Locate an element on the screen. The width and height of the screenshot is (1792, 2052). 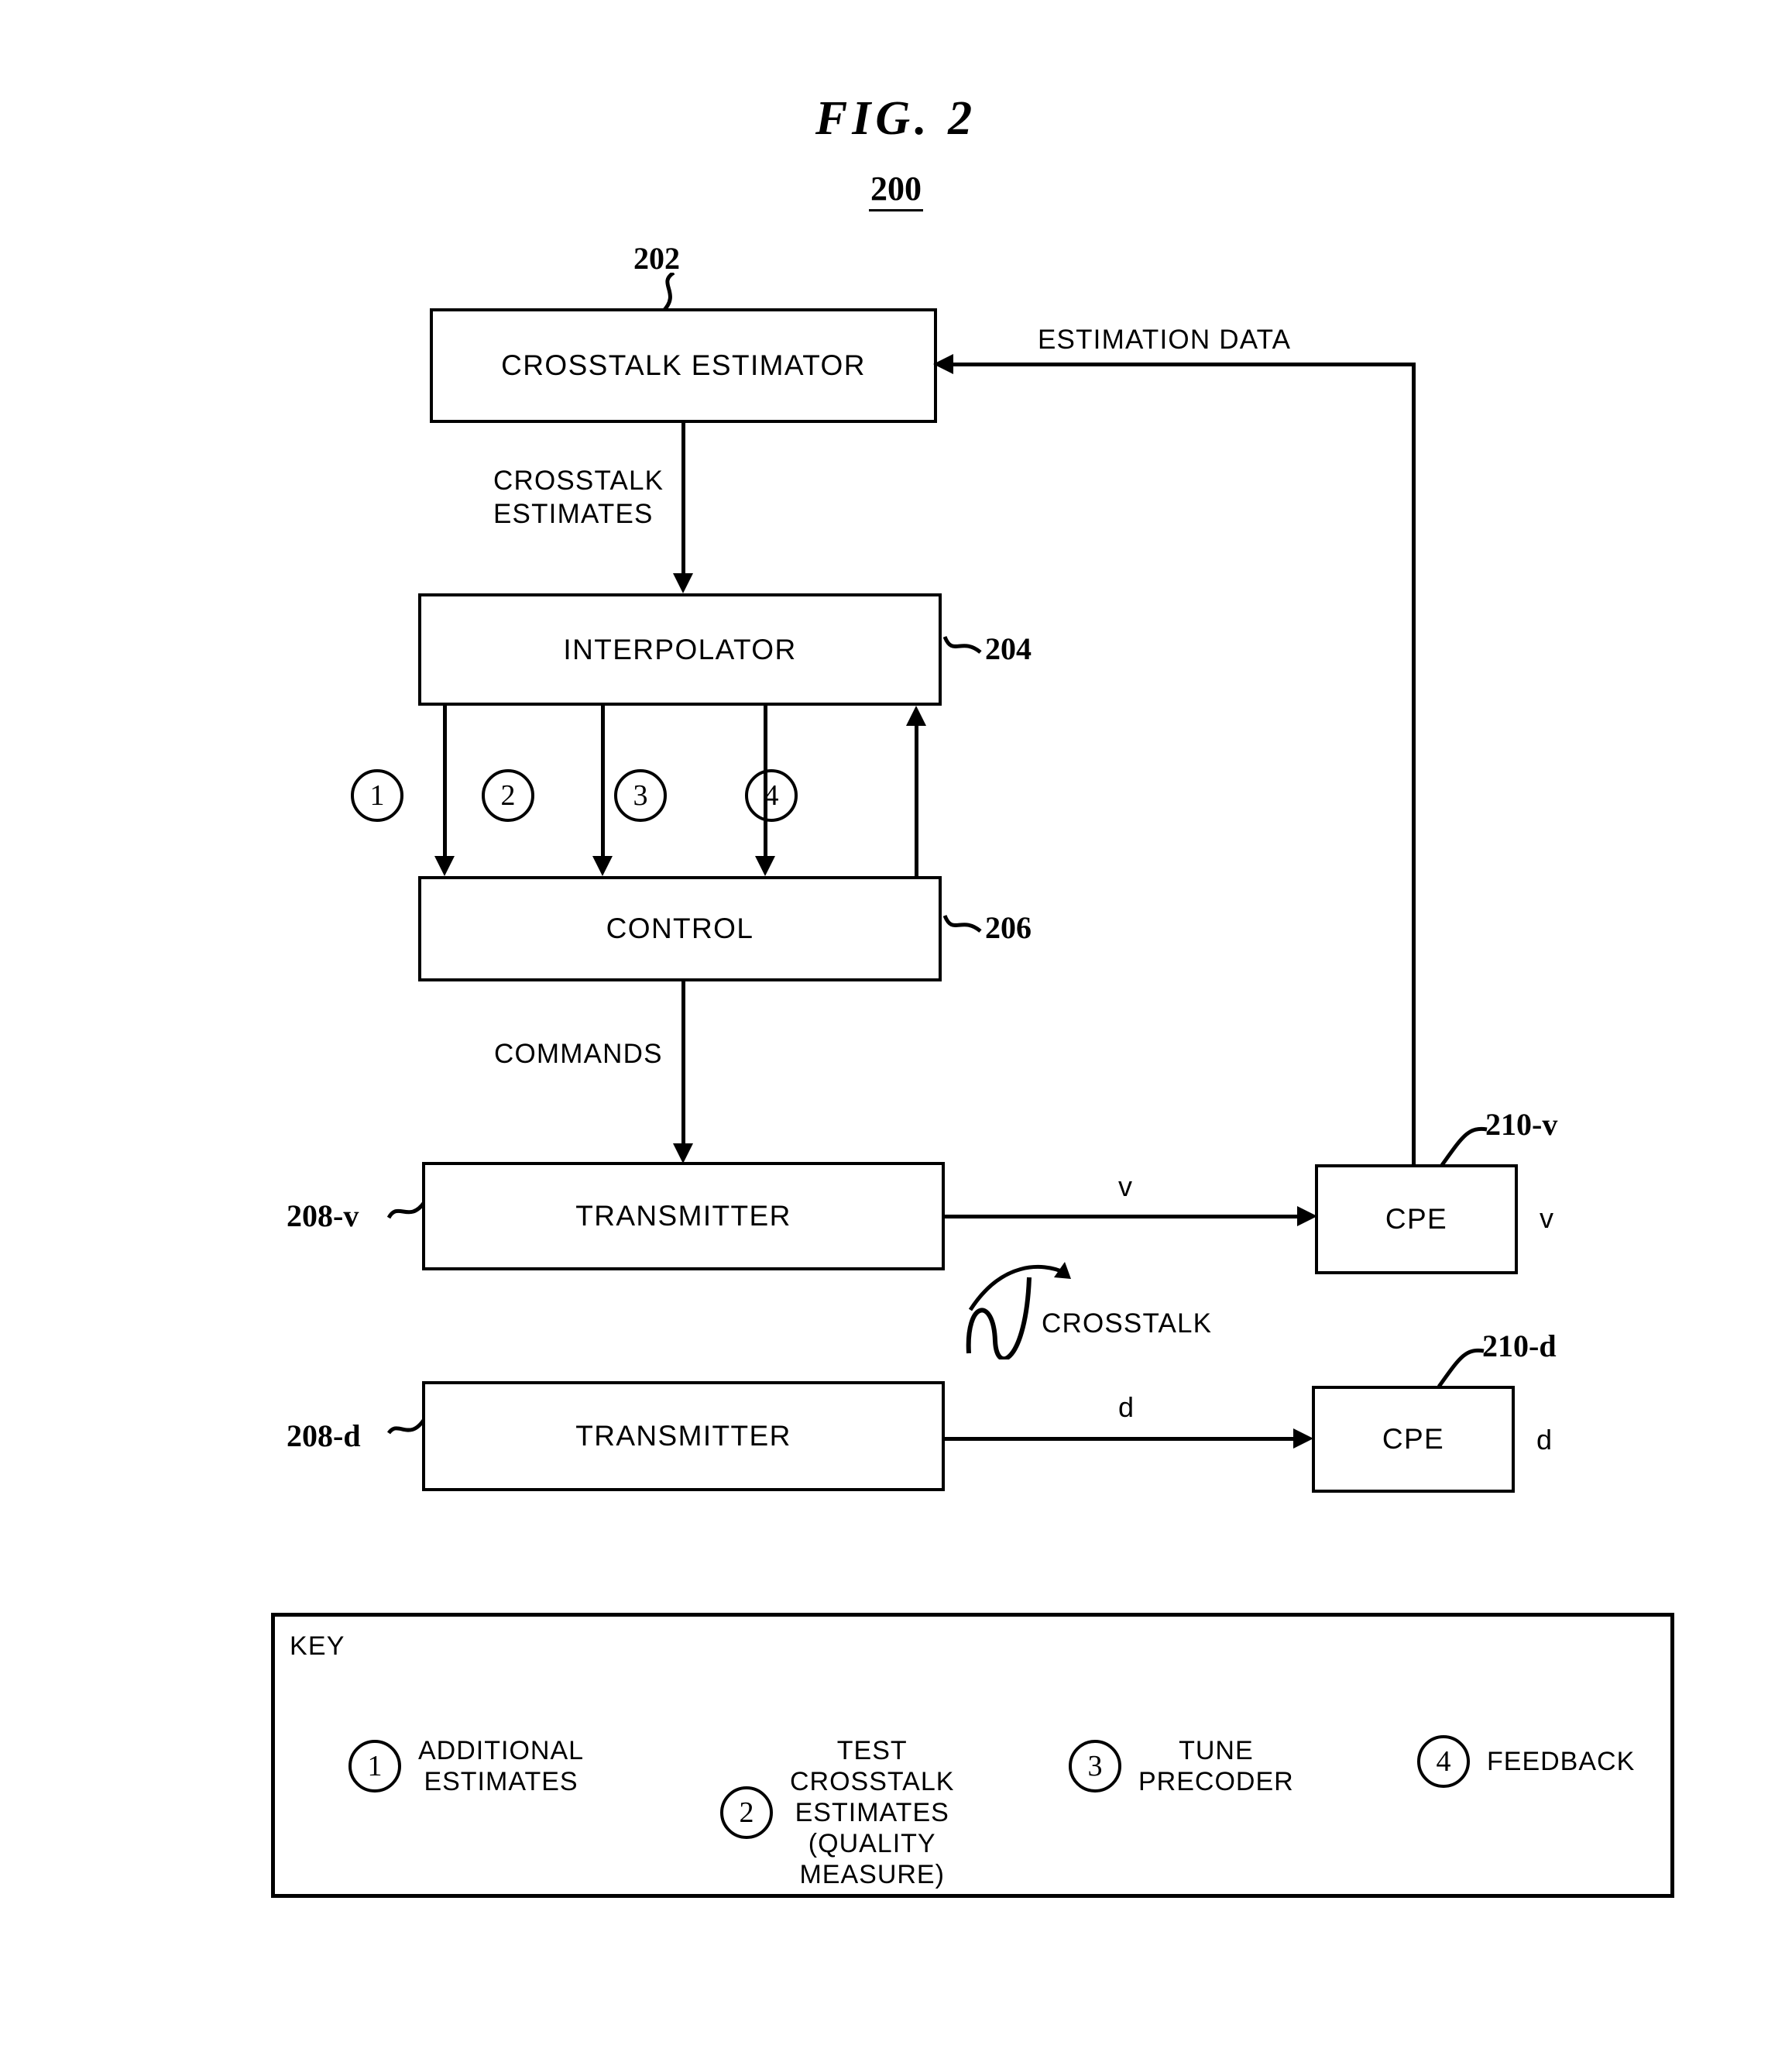
block-interpolator: INTERPOLATOR is located at coordinates (680, 649).